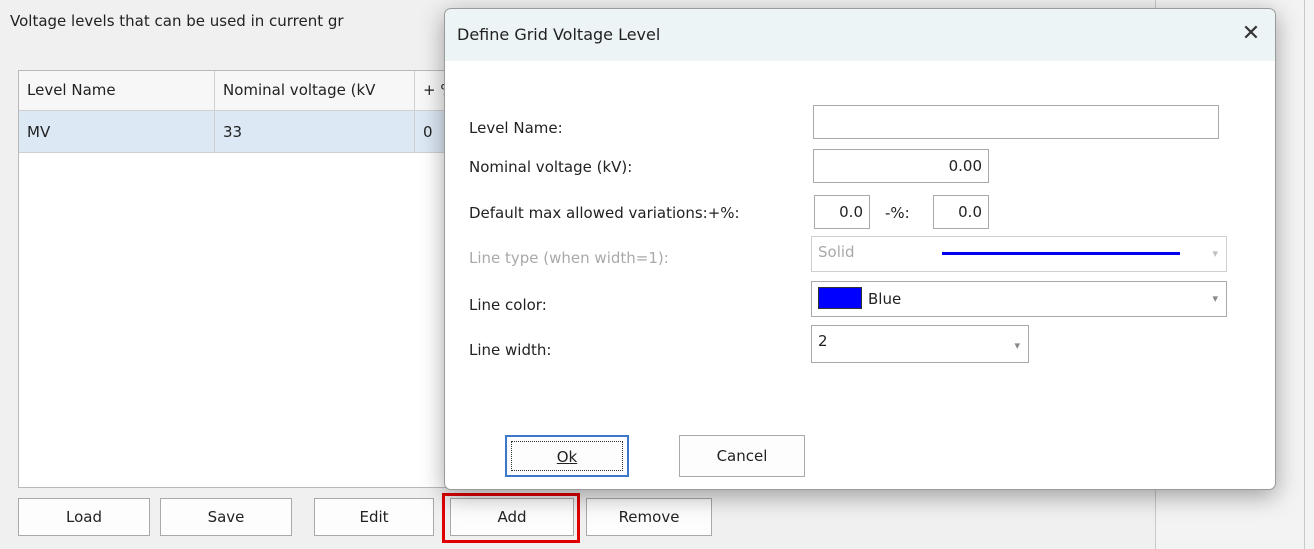 The width and height of the screenshot is (1314, 549). What do you see at coordinates (551, 167) in the screenshot?
I see `nominal-voltage-label: Nominal voltage (kV):` at bounding box center [551, 167].